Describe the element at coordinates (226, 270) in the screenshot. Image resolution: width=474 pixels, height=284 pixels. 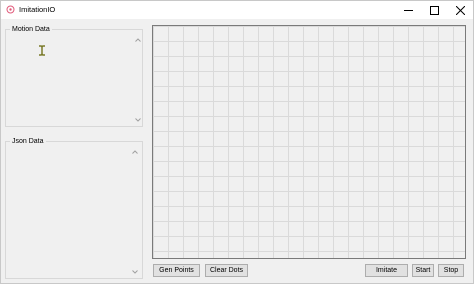
I see `clear-dots-button: Clear Dots` at that location.